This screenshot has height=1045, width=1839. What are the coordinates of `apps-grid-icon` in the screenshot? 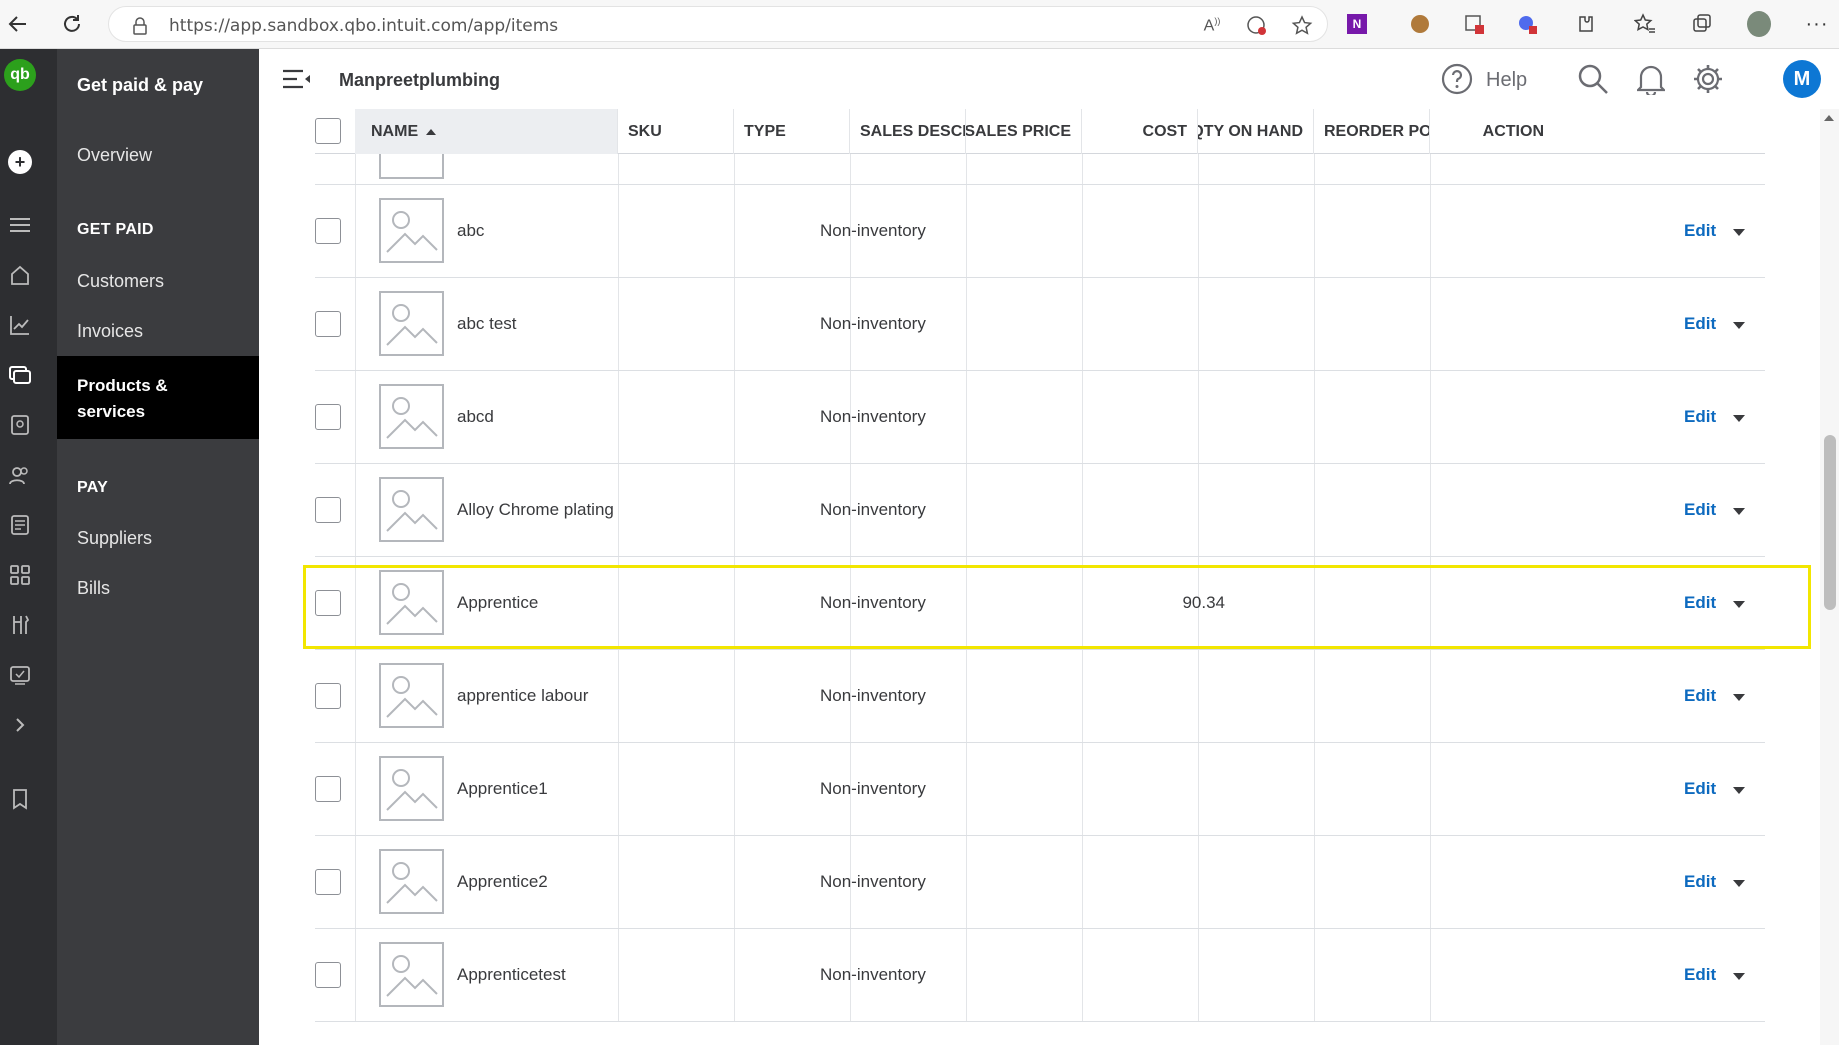 It's located at (20, 575).